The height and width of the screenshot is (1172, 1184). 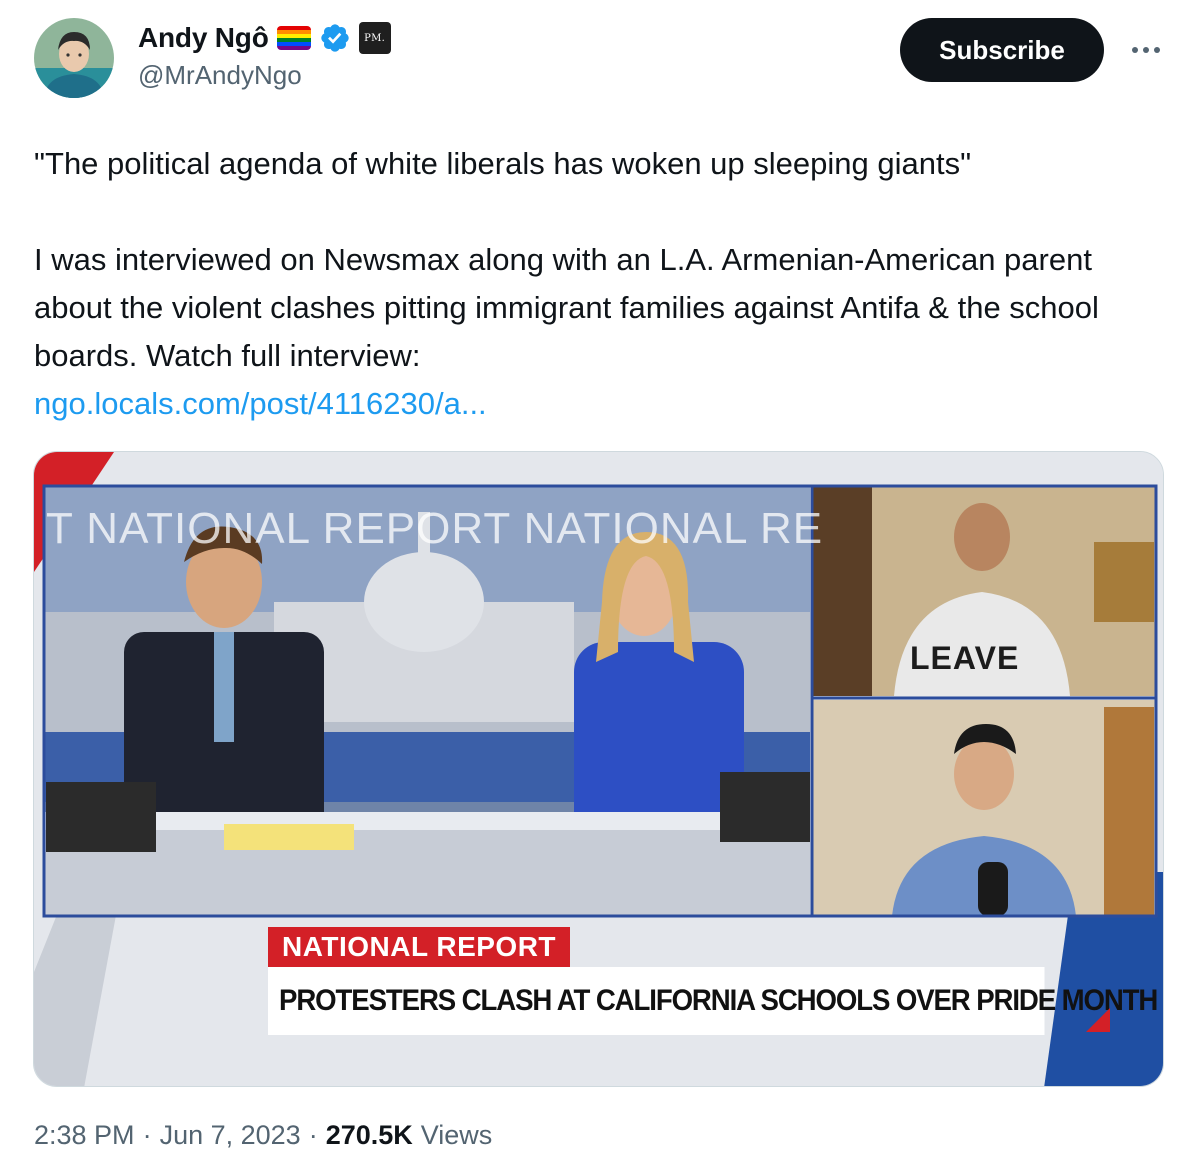 I want to click on lower-third-label: NATIONAL REPORT, so click(x=419, y=947).